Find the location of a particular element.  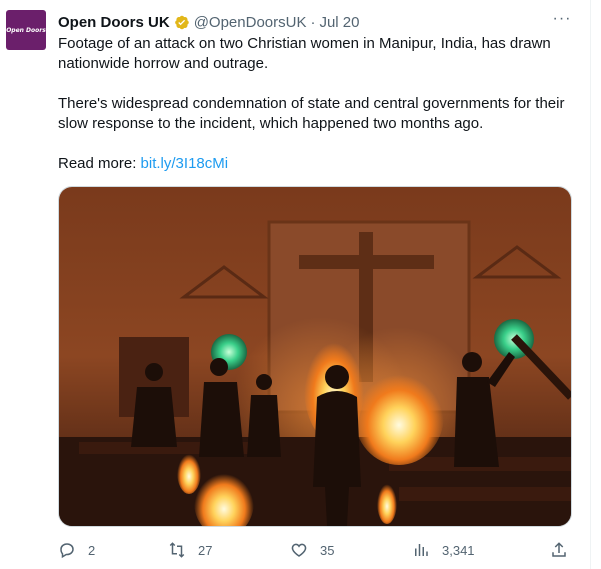

retweet-icon is located at coordinates (177, 550).